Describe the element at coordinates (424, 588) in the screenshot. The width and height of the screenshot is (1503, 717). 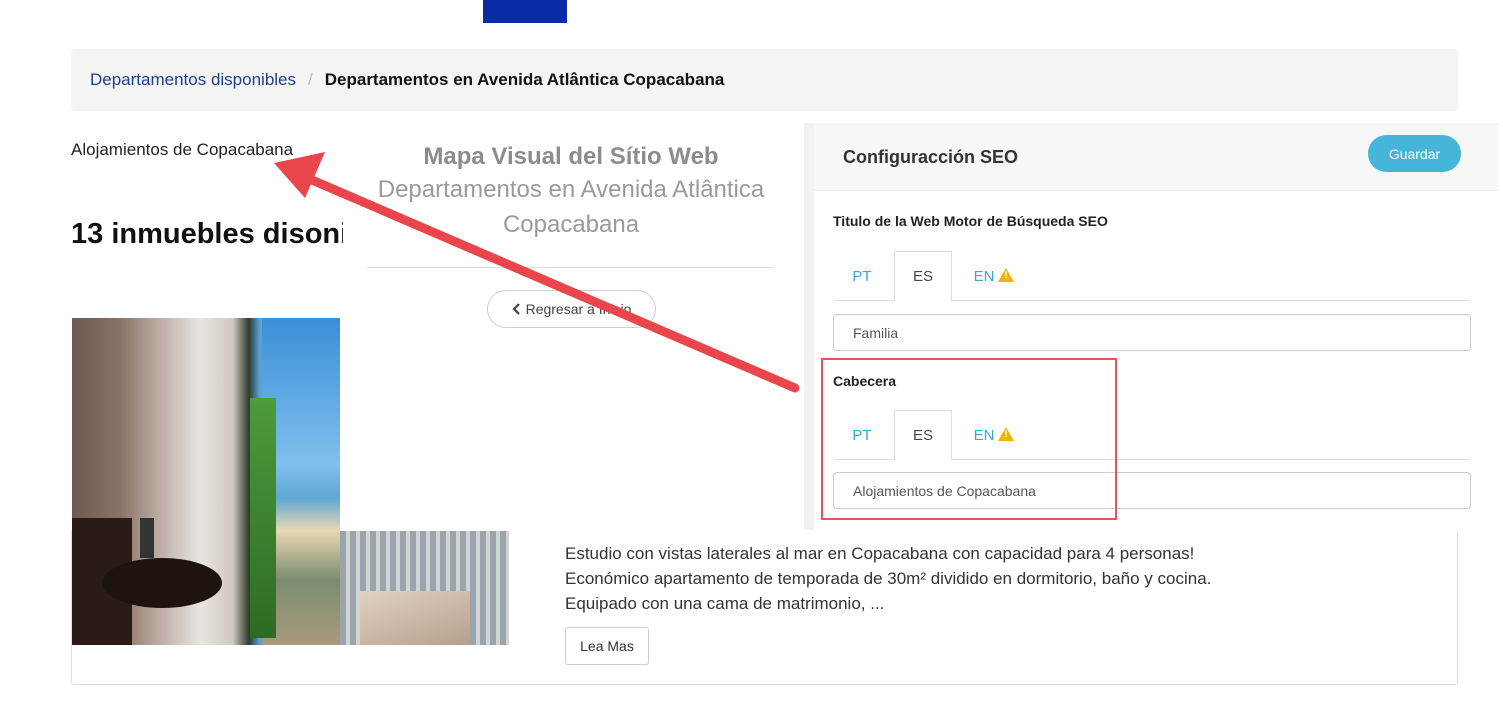
I see `listing-photo-secondary` at that location.